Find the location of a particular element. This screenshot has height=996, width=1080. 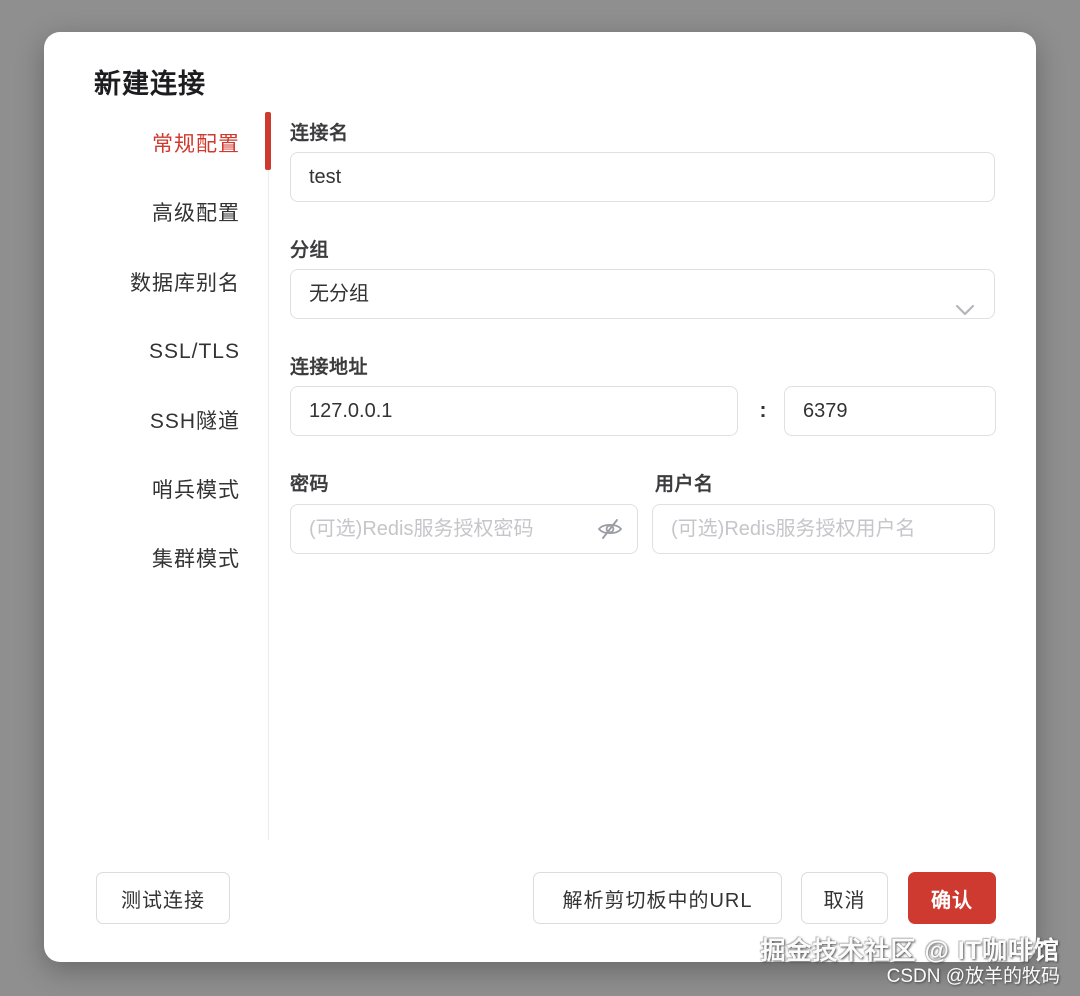

tab-database-alias: 数据库别名 is located at coordinates (142, 284).